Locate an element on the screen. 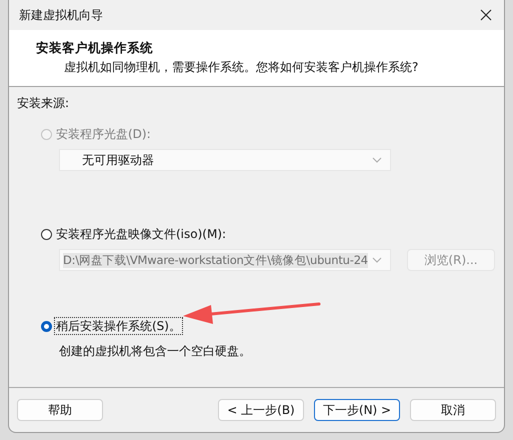 Image resolution: width=513 pixels, height=440 pixels. close-icon is located at coordinates (486, 15).